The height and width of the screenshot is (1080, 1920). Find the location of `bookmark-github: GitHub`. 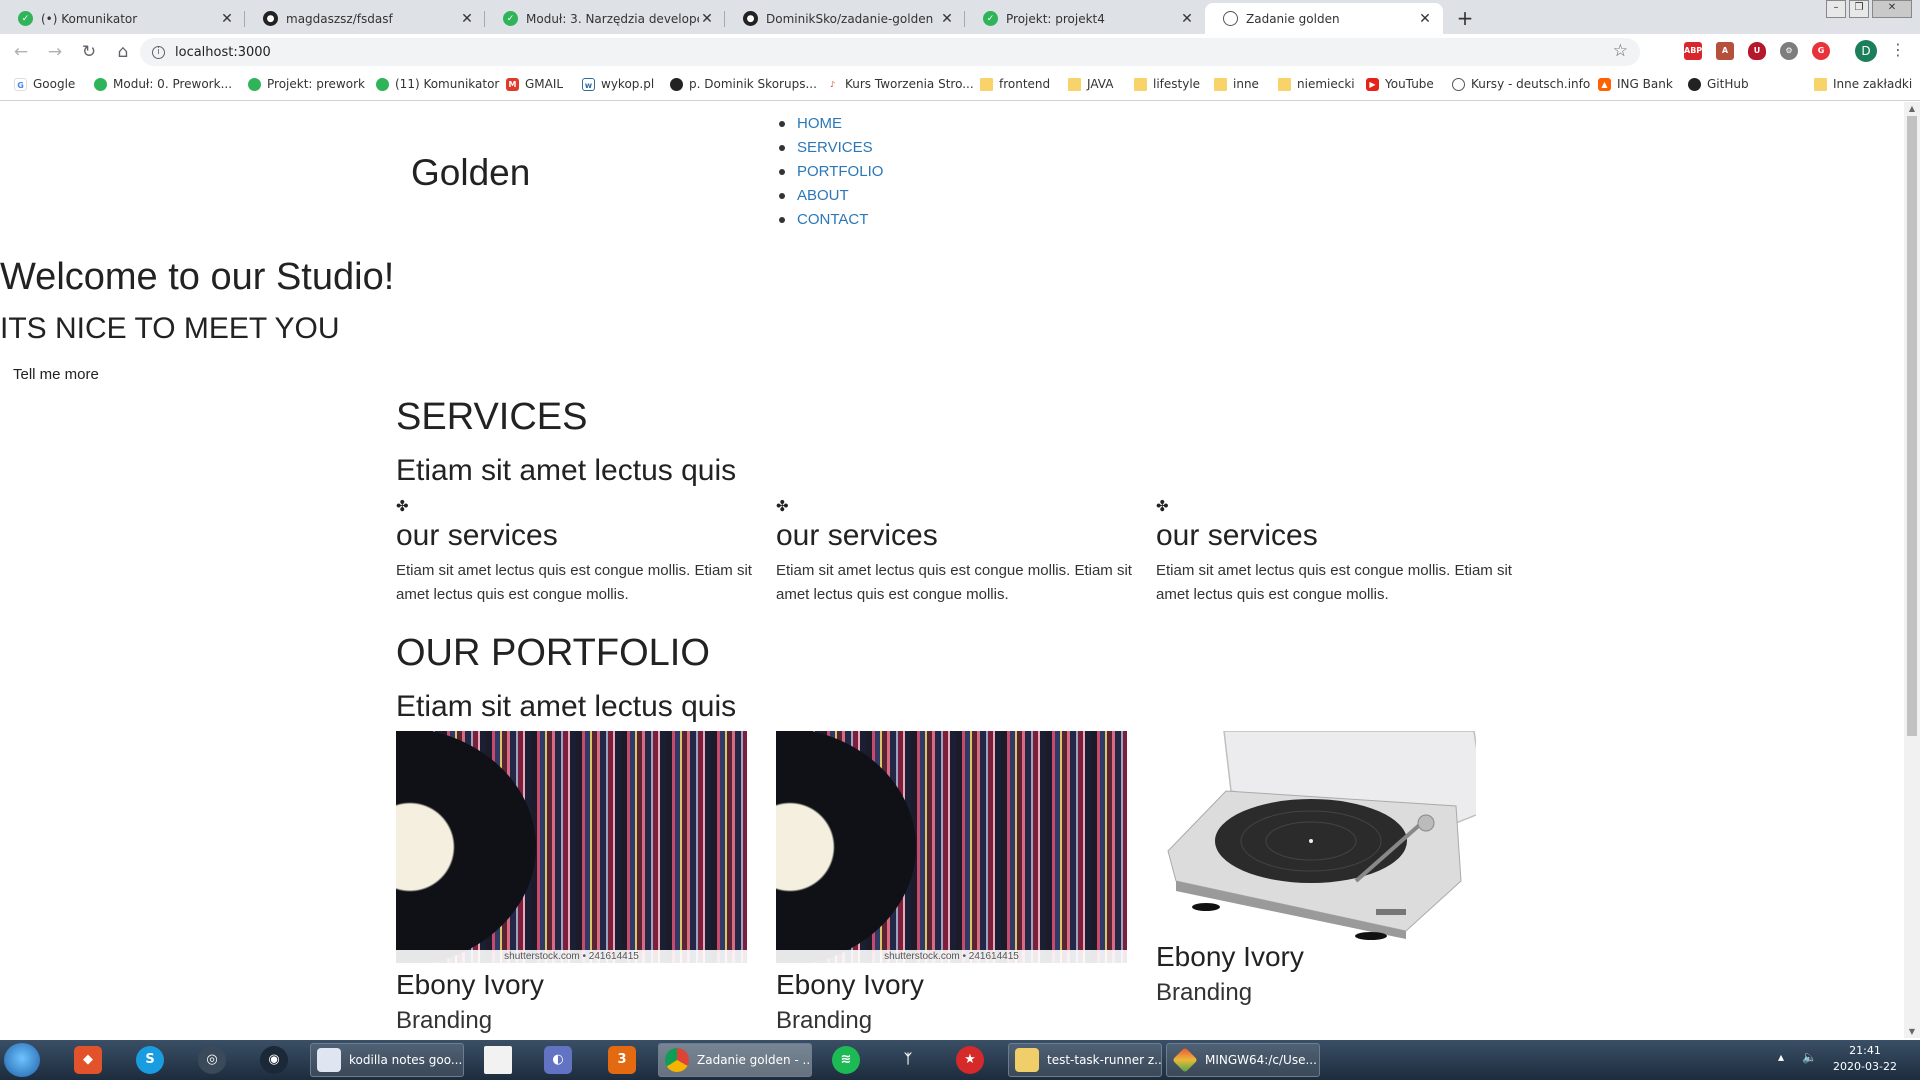

bookmark-github: GitHub is located at coordinates (1718, 84).